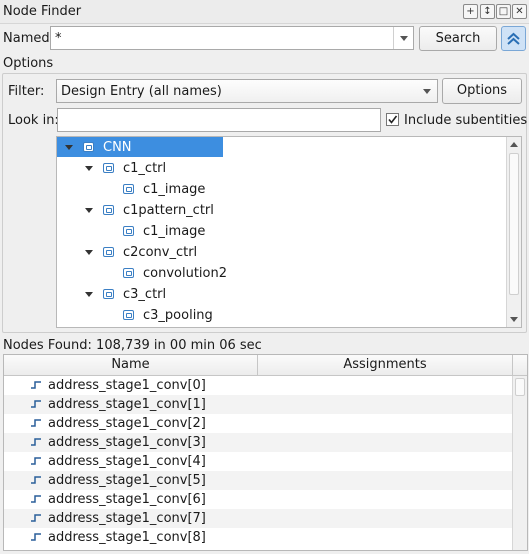  What do you see at coordinates (385, 365) in the screenshot?
I see `column-header-assignments: Assignments` at bounding box center [385, 365].